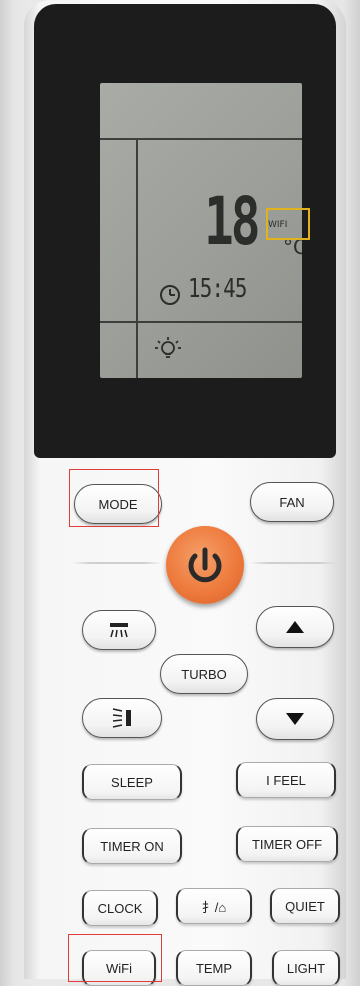 The image size is (360, 986). What do you see at coordinates (170, 295) in the screenshot?
I see `clock-icon` at bounding box center [170, 295].